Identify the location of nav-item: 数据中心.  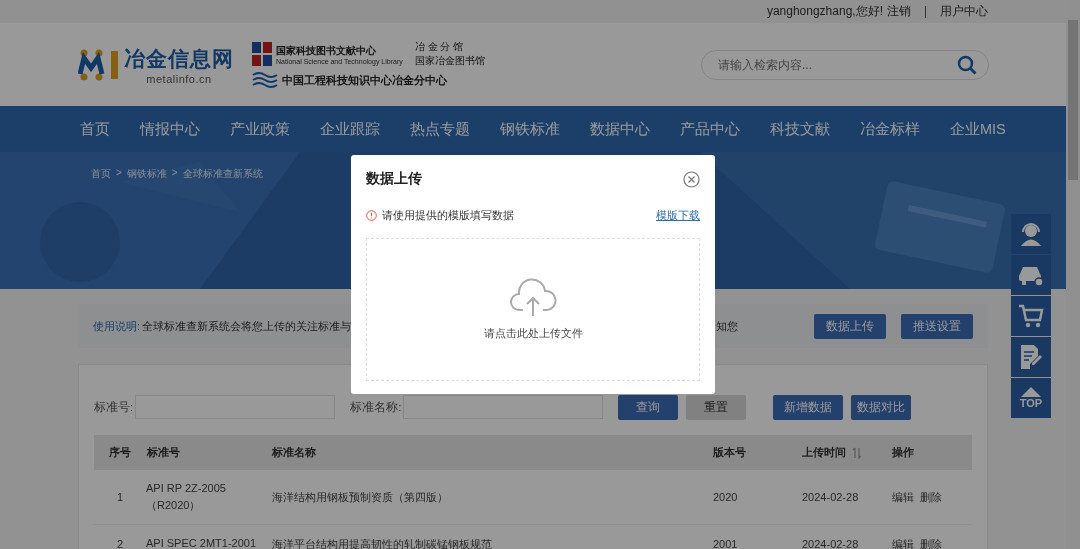
(620, 129).